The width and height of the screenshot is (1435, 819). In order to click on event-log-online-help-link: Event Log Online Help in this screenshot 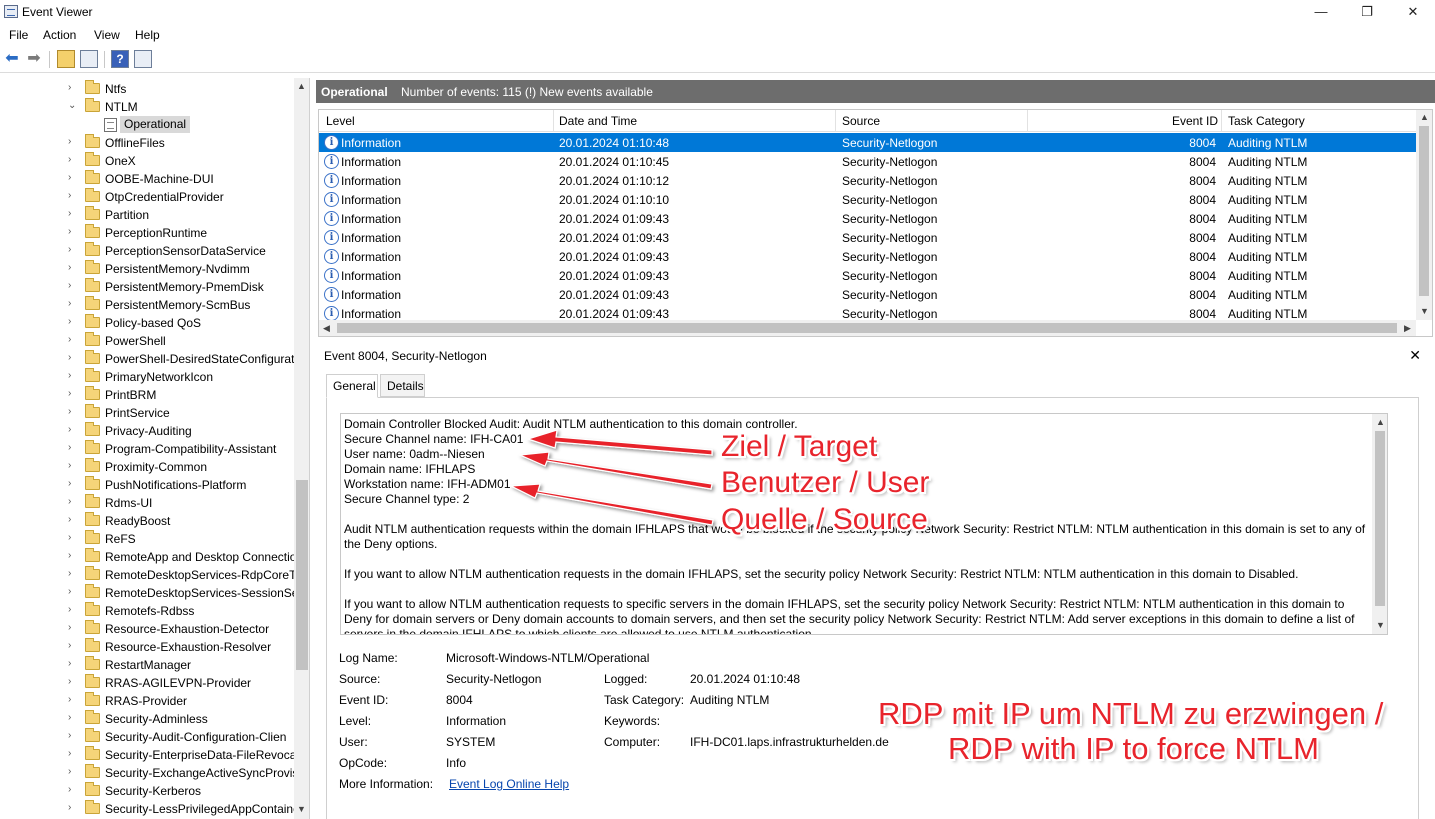, I will do `click(509, 784)`.